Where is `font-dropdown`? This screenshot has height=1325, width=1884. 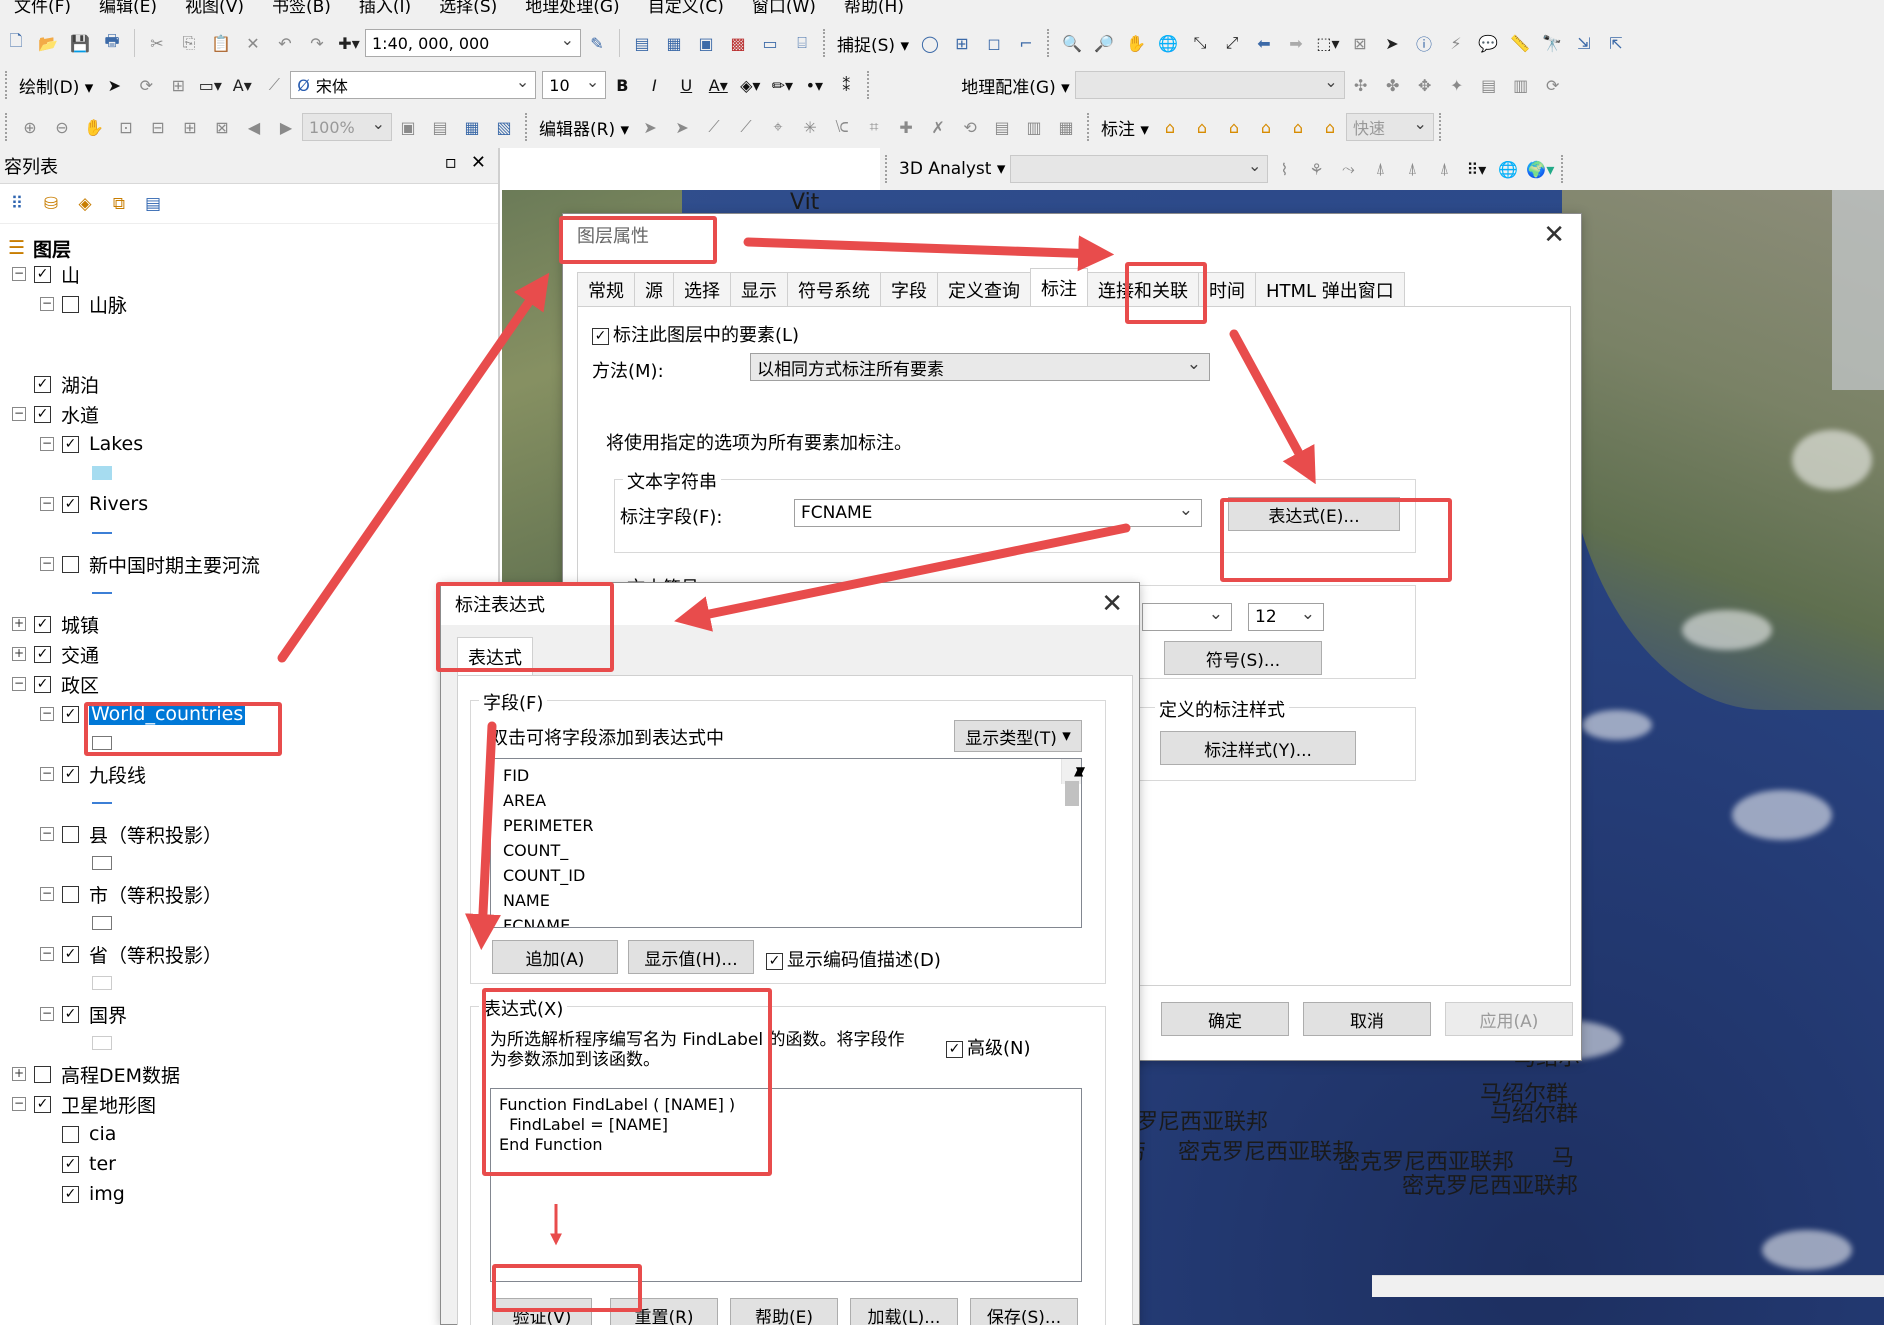 font-dropdown is located at coordinates (1187, 617).